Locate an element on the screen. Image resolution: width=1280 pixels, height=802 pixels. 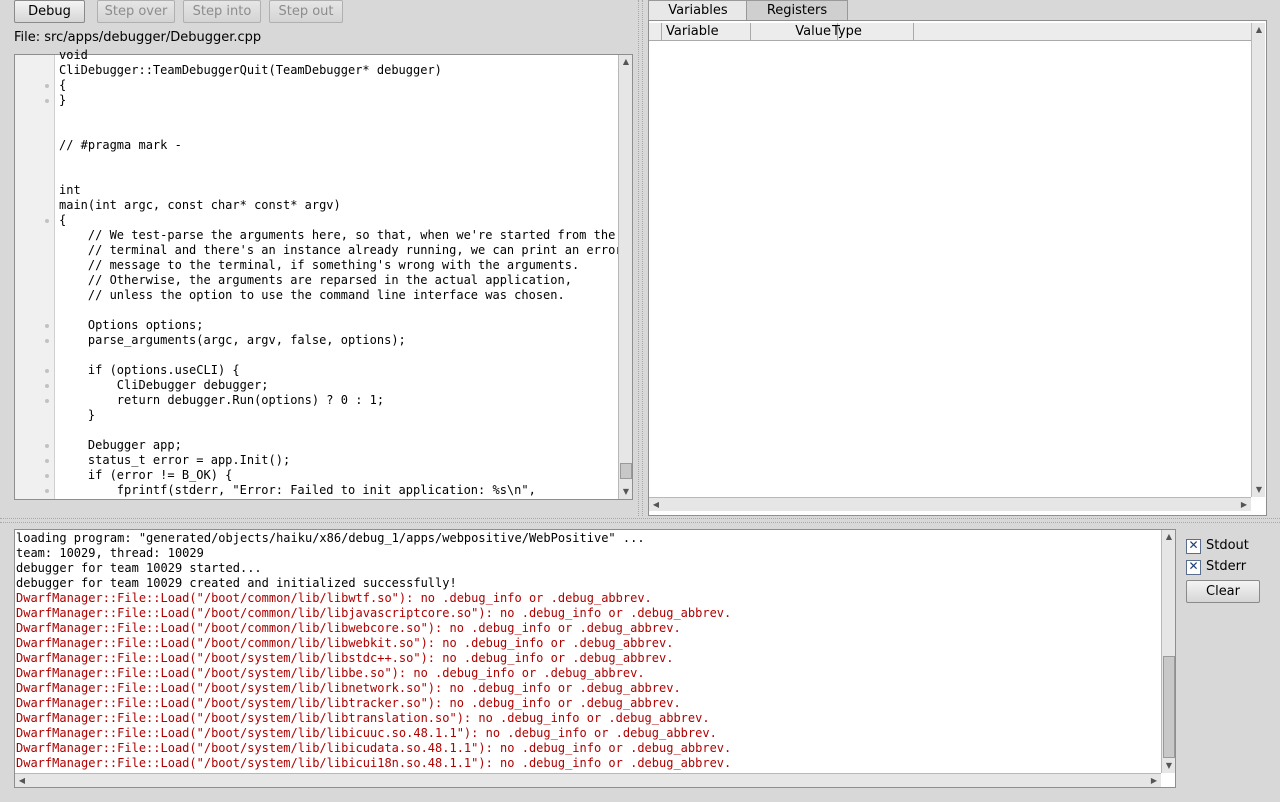
source-line: if (error != B_OK) { is located at coordinates (316, 475).